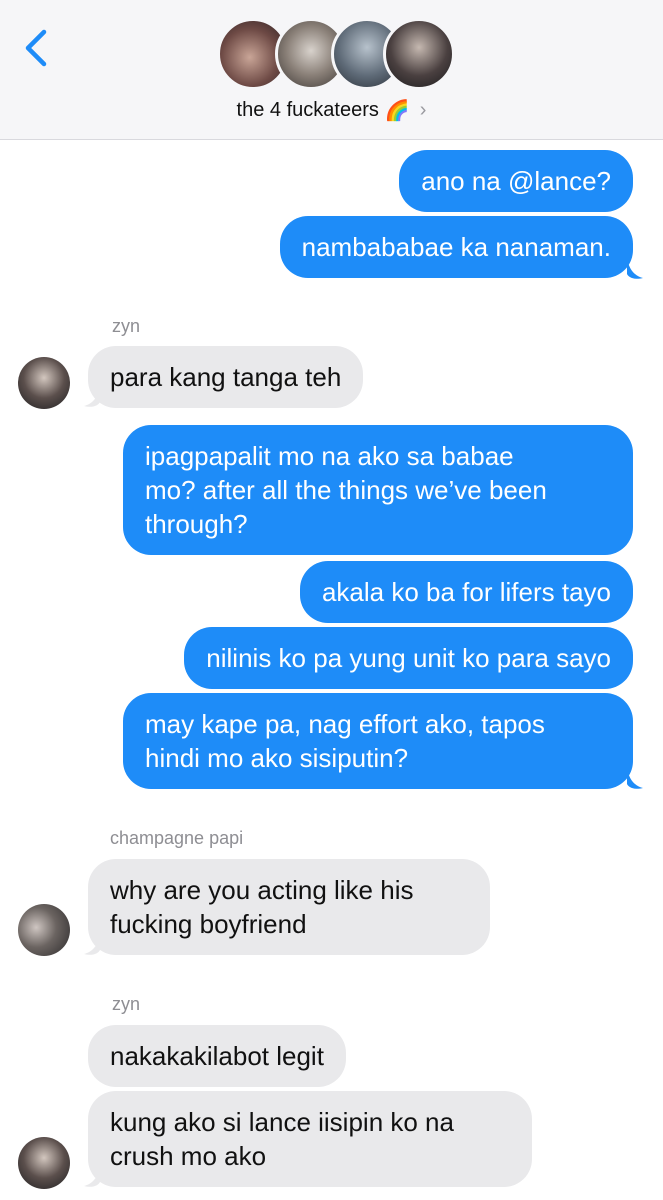 The height and width of the screenshot is (1200, 663). I want to click on message-text: ano na @lance?, so click(516, 181).